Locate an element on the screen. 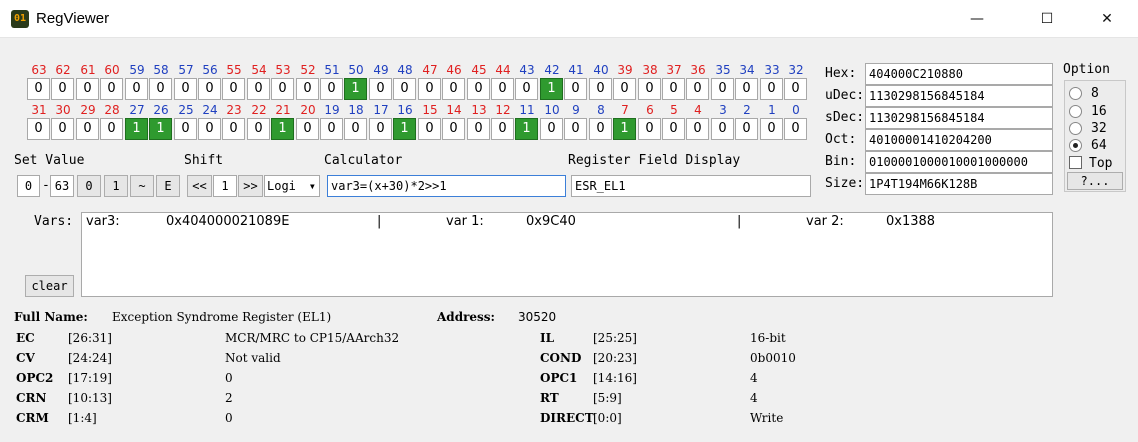  close-button: ✕ is located at coordinates (1107, 19).